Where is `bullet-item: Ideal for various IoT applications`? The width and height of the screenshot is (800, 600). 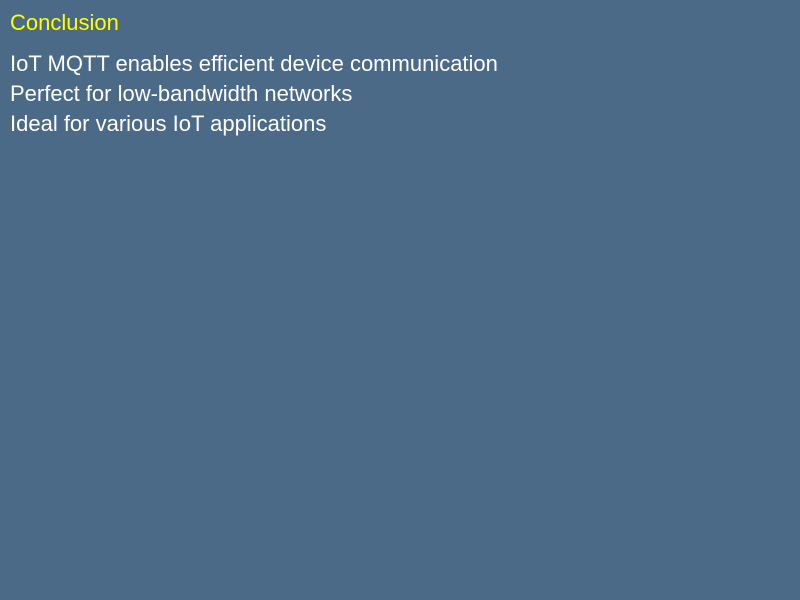 bullet-item: Ideal for various IoT applications is located at coordinates (168, 123).